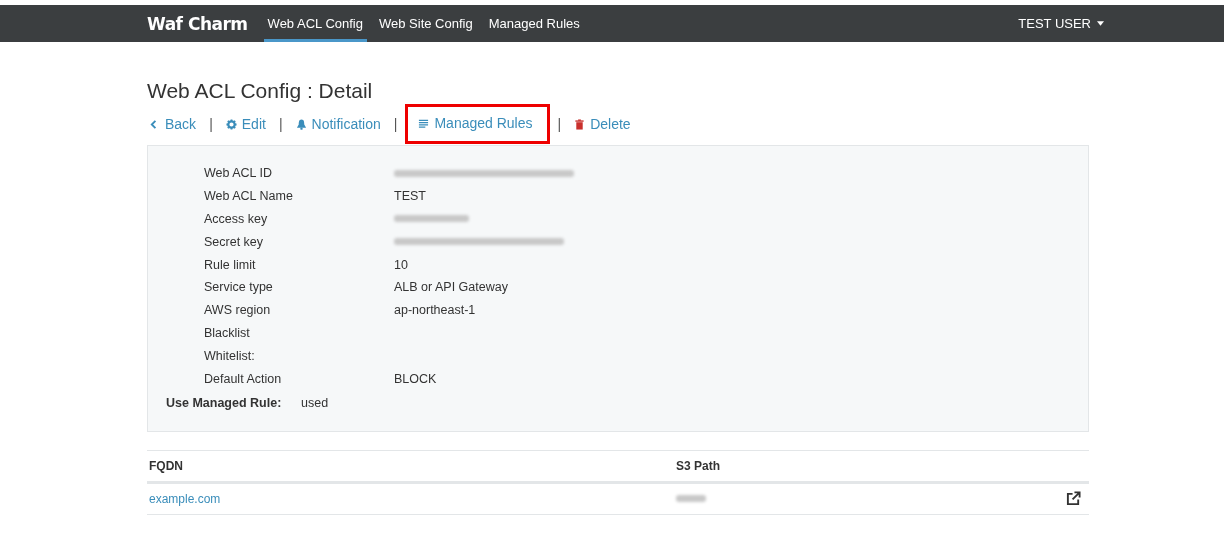 The image size is (1224, 560). I want to click on bell-icon, so click(301, 124).